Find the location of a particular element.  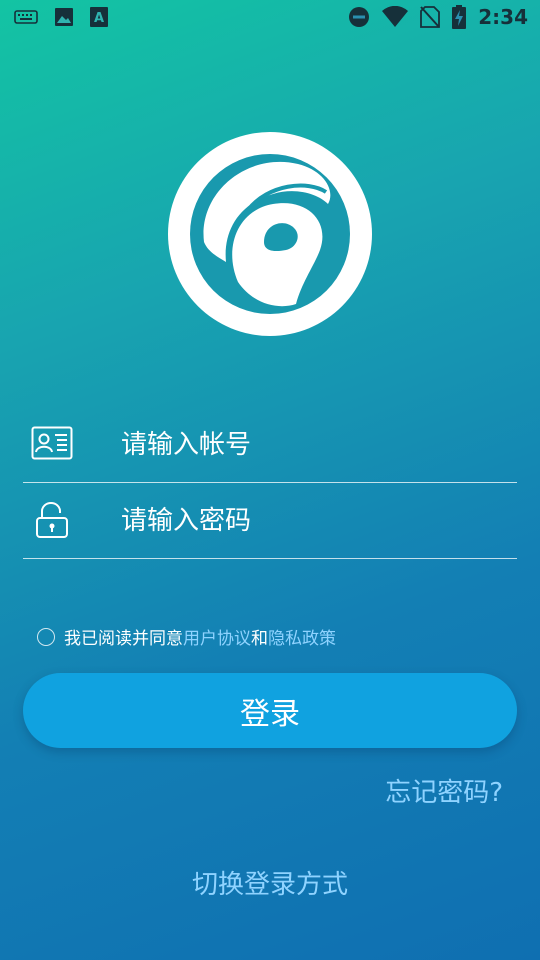

svg-text: A is located at coordinates (99, 18).